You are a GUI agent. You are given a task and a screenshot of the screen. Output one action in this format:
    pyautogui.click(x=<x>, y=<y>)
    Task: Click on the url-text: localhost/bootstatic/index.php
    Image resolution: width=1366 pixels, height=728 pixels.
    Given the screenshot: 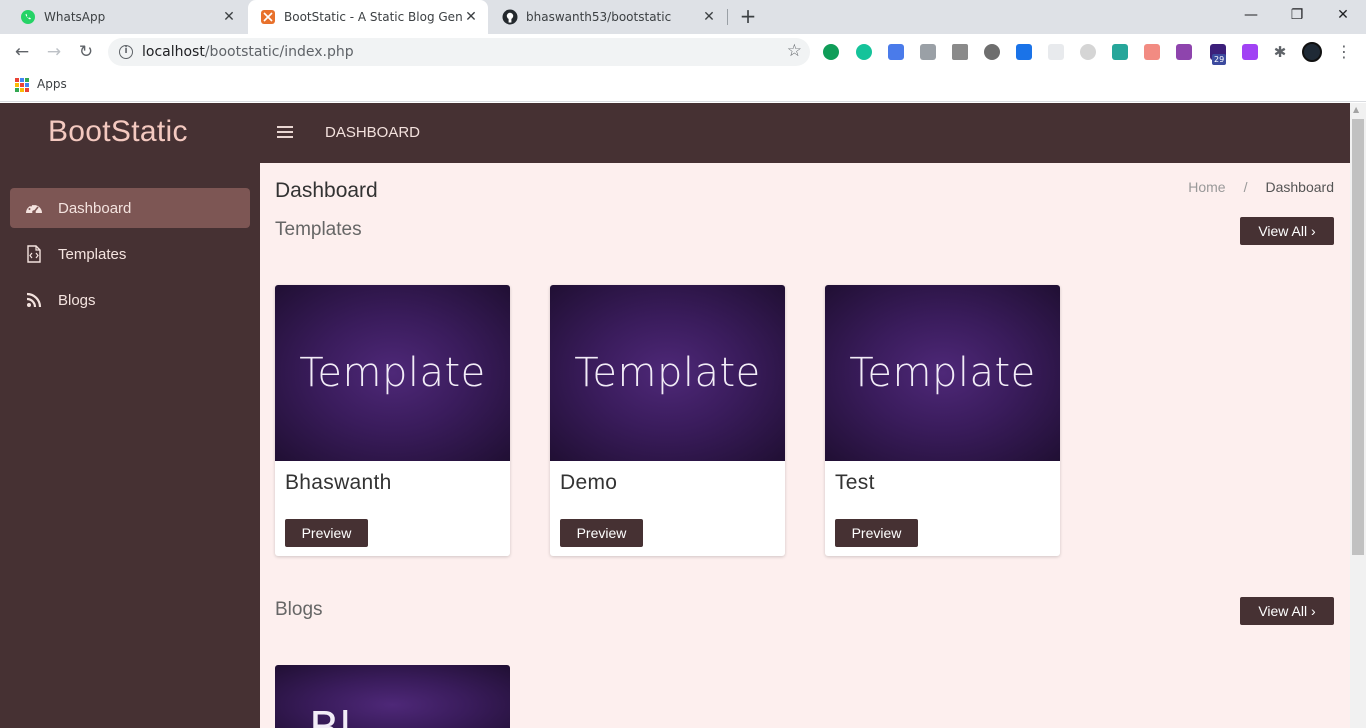 What is the action you would take?
    pyautogui.click(x=248, y=52)
    